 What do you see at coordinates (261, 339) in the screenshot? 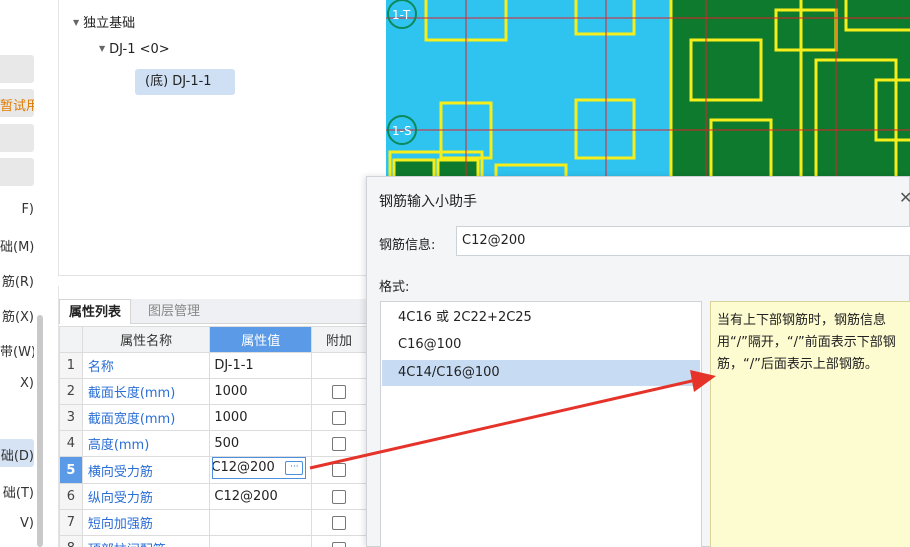
I see `header-value: 属性值` at bounding box center [261, 339].